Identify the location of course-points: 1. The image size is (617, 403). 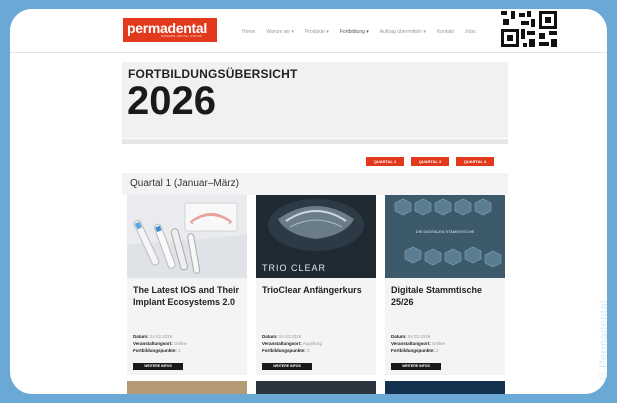
(179, 350).